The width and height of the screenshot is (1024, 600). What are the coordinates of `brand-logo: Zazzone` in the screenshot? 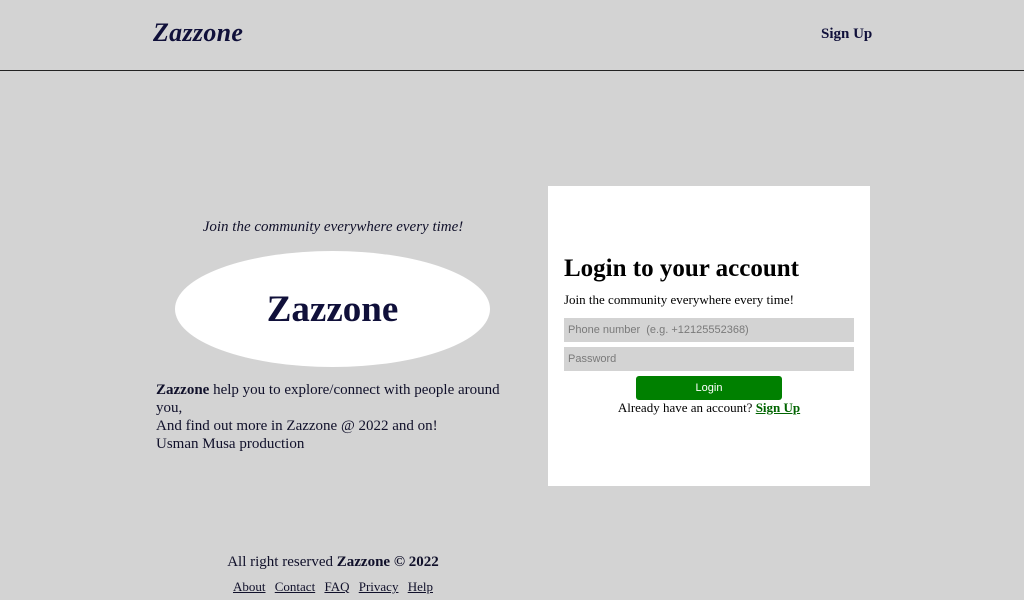 It's located at (198, 33).